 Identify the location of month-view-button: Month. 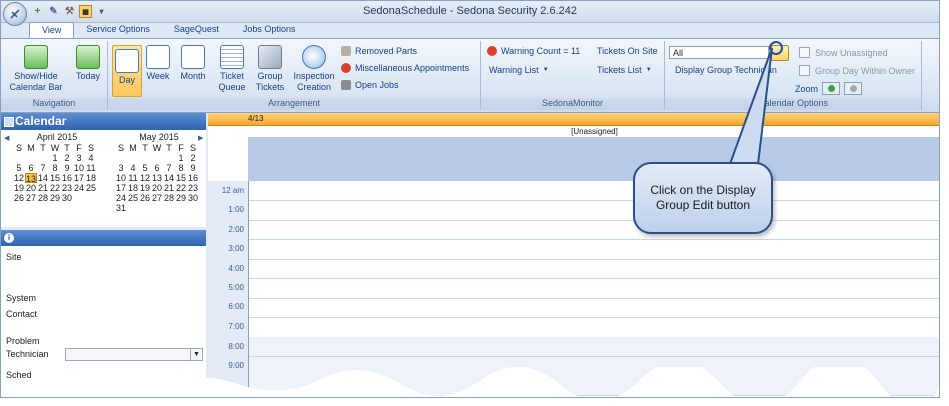
(193, 63).